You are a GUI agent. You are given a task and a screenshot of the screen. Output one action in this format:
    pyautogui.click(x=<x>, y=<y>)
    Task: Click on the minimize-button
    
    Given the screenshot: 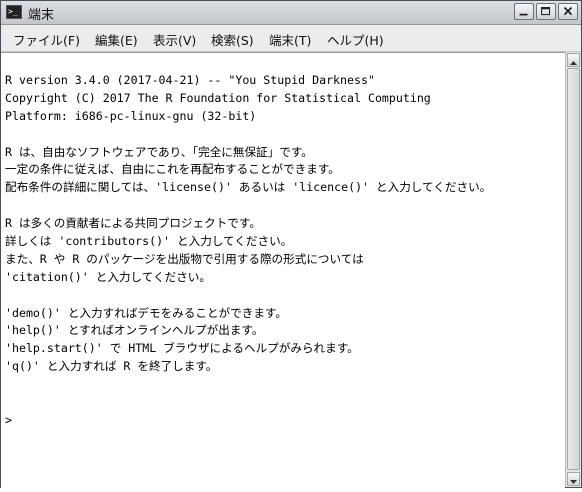 What is the action you would take?
    pyautogui.click(x=524, y=11)
    